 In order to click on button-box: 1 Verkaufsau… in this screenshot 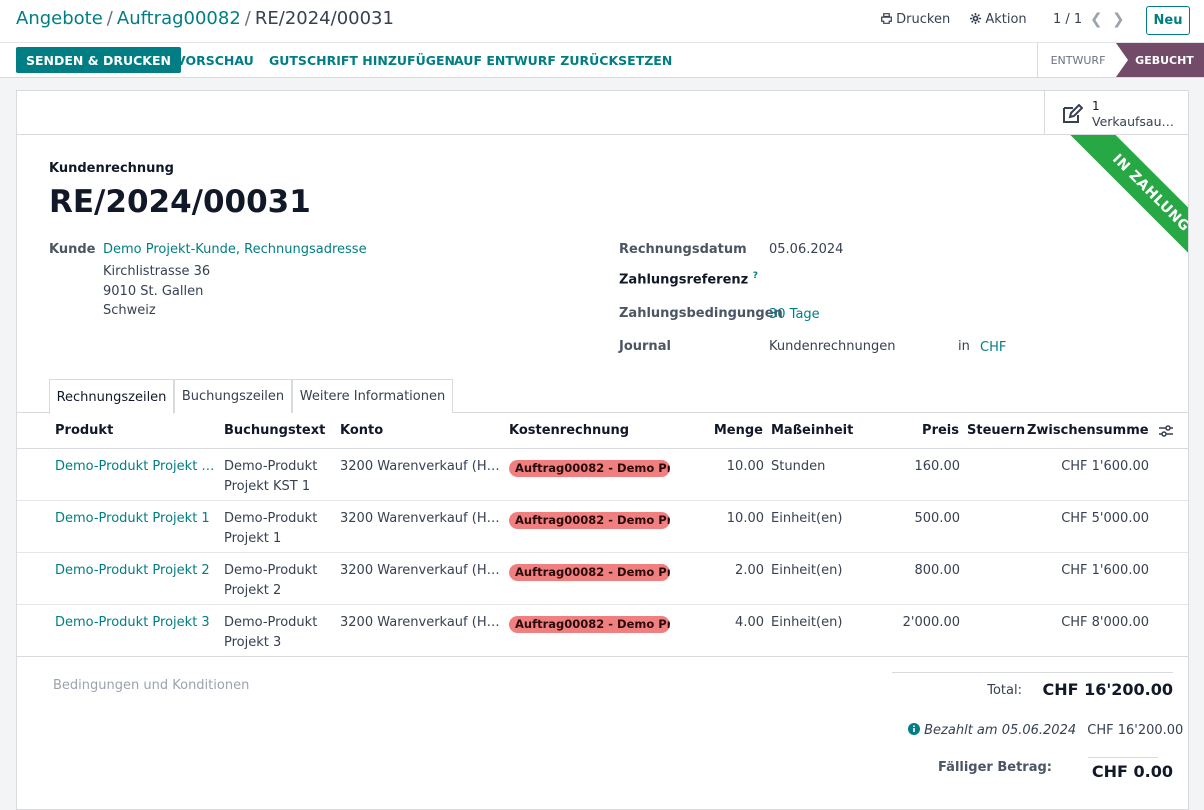, I will do `click(602, 113)`.